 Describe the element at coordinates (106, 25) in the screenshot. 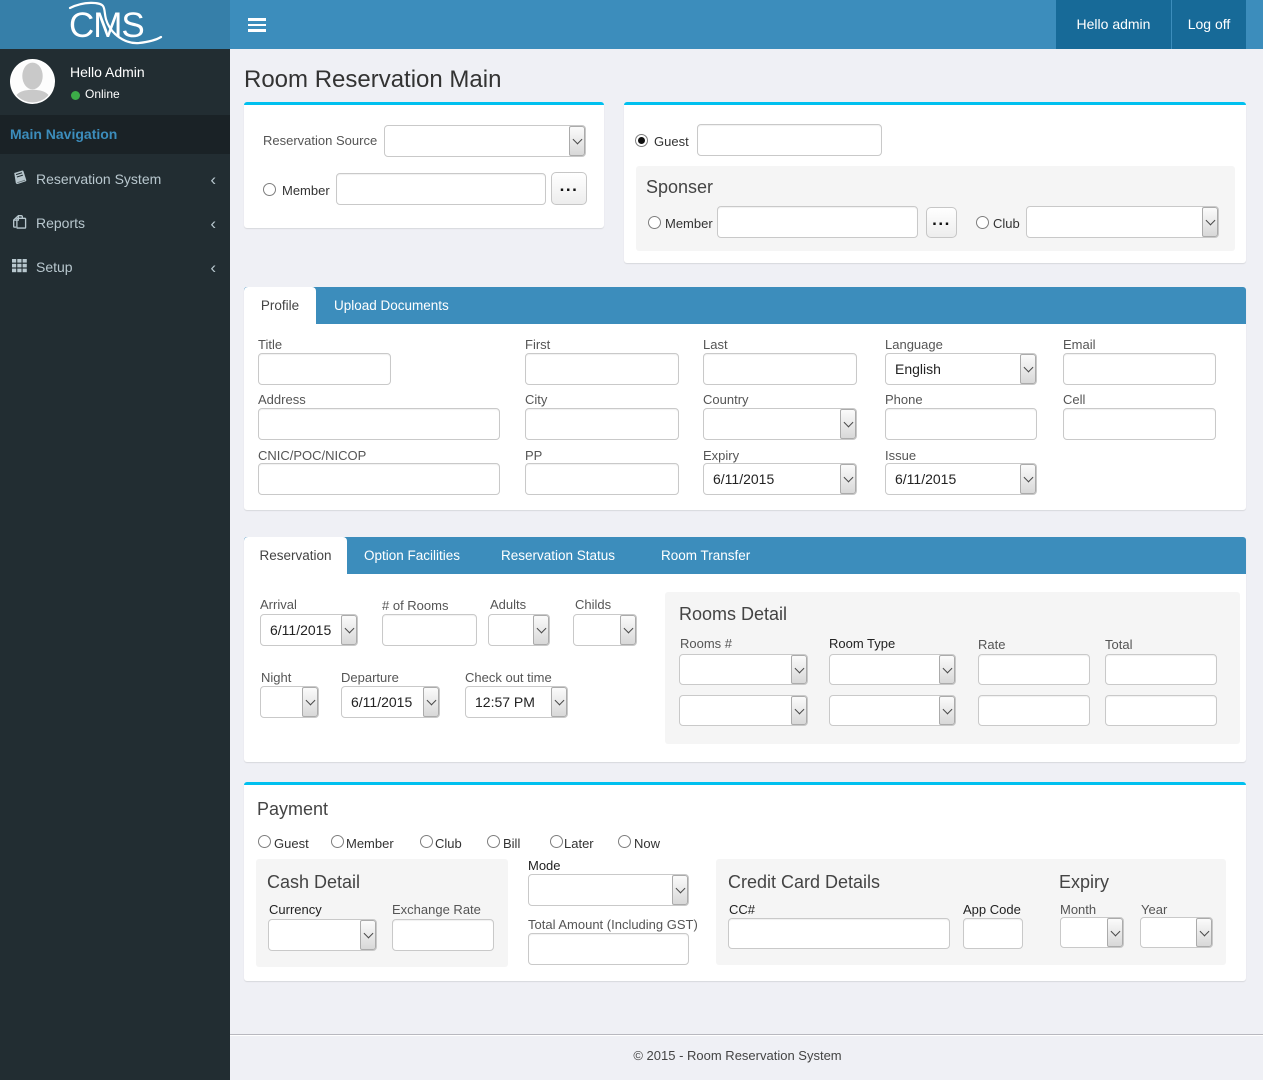

I see `svg-text: CMS` at that location.